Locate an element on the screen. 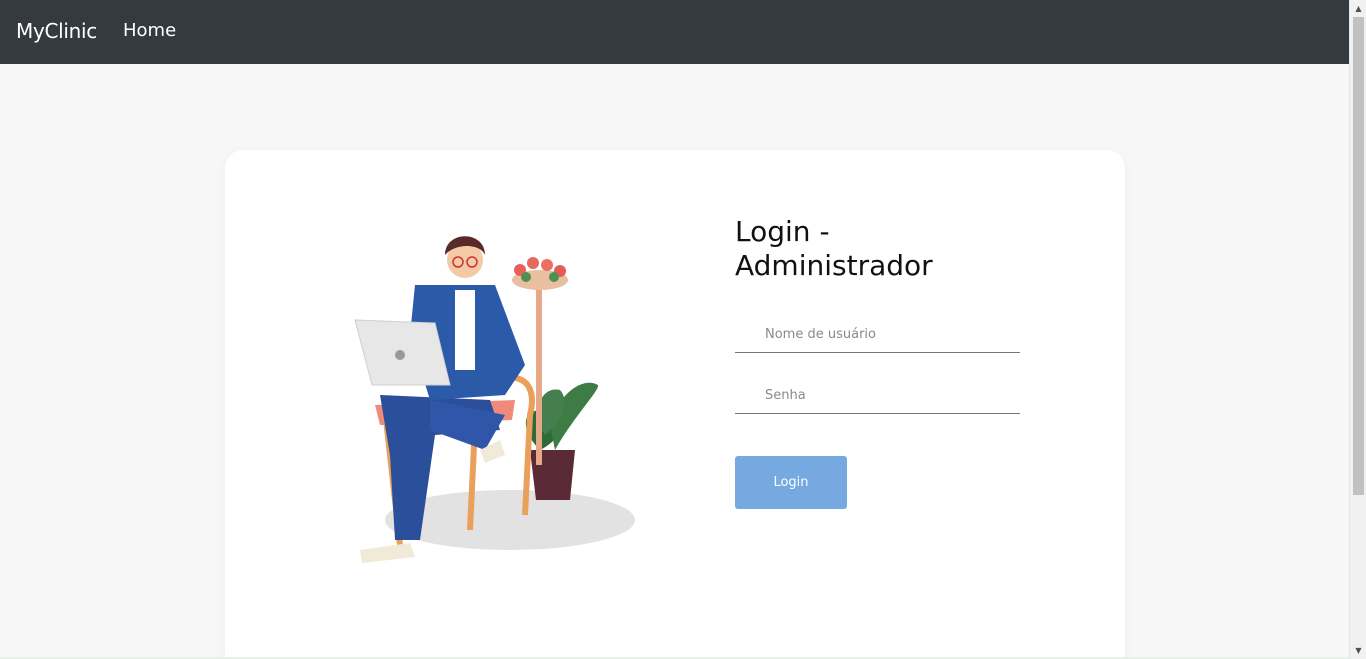 Image resolution: width=1366 pixels, height=659 pixels. plant-stand is located at coordinates (539, 372).